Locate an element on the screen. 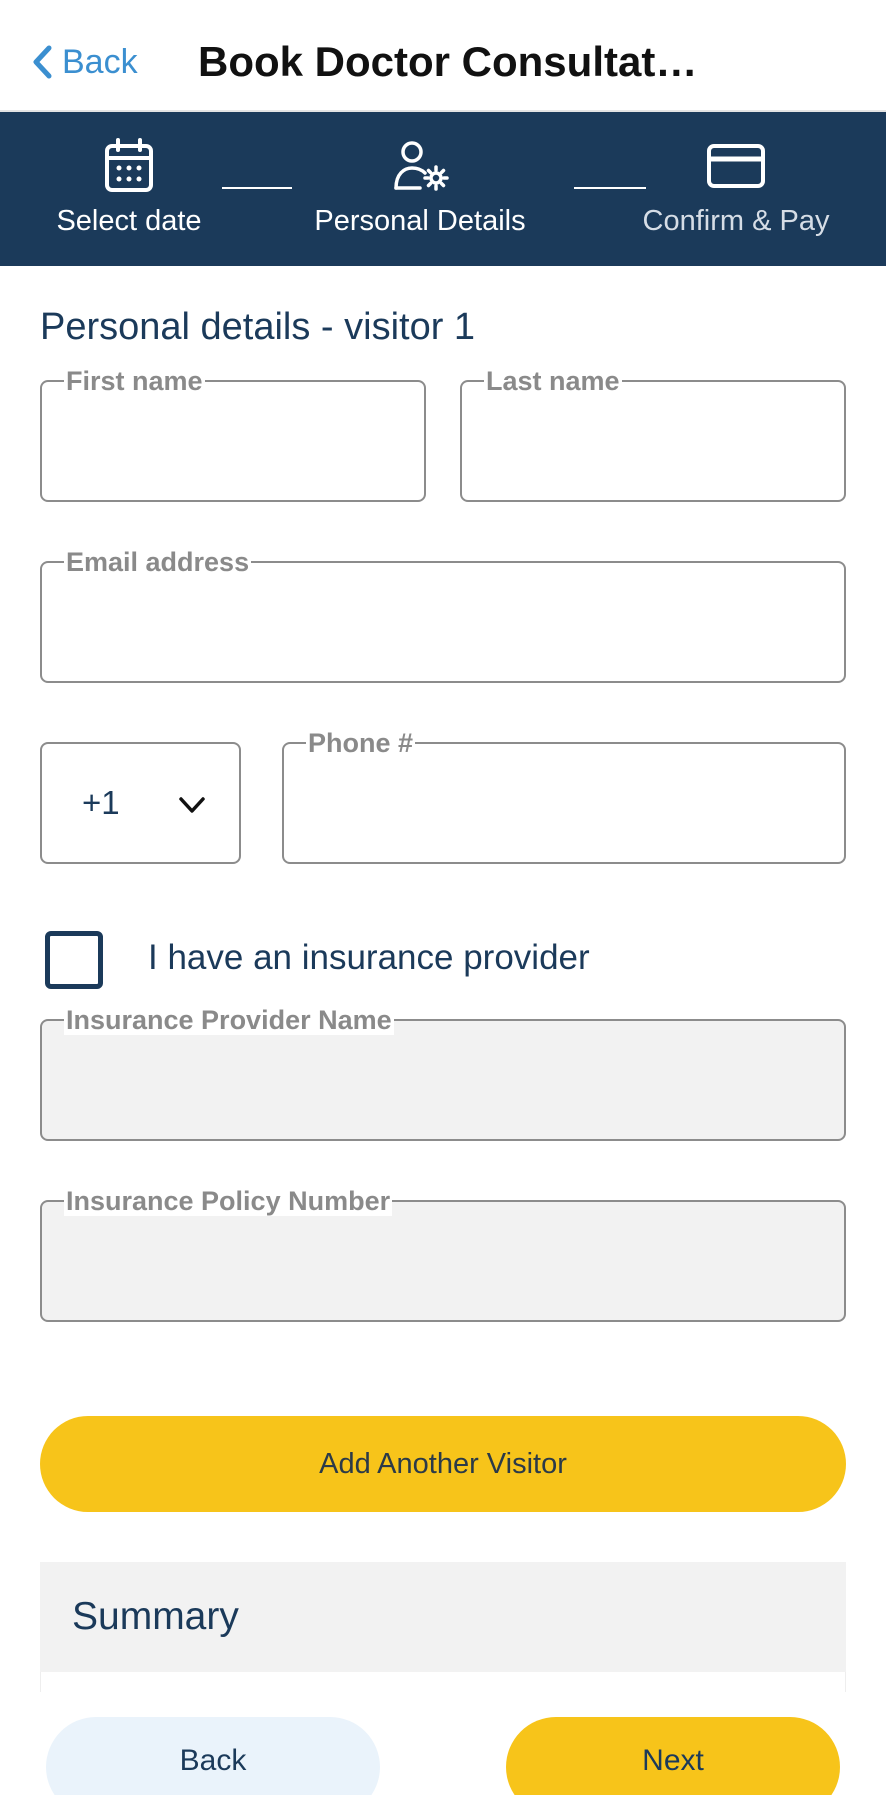  field-label: First name is located at coordinates (134, 381).